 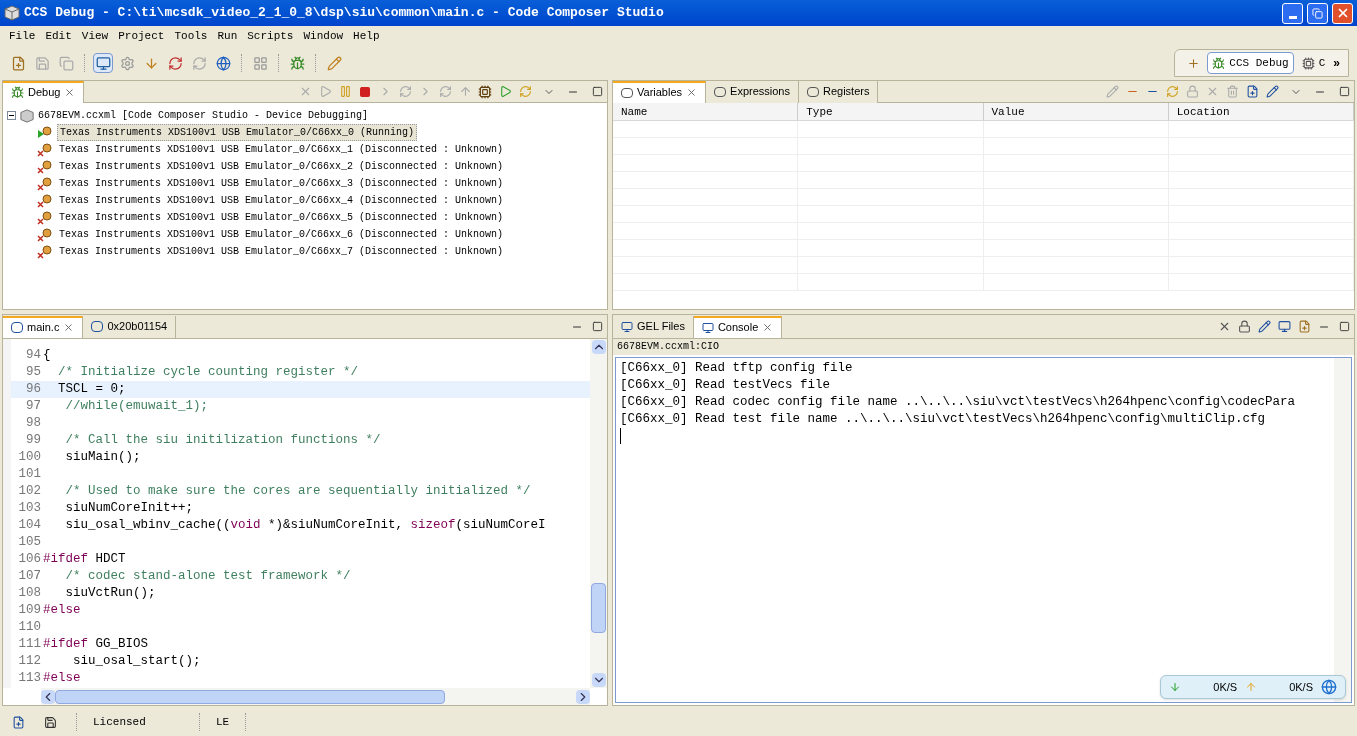 I want to click on menu-item: Project, so click(x=141, y=36).